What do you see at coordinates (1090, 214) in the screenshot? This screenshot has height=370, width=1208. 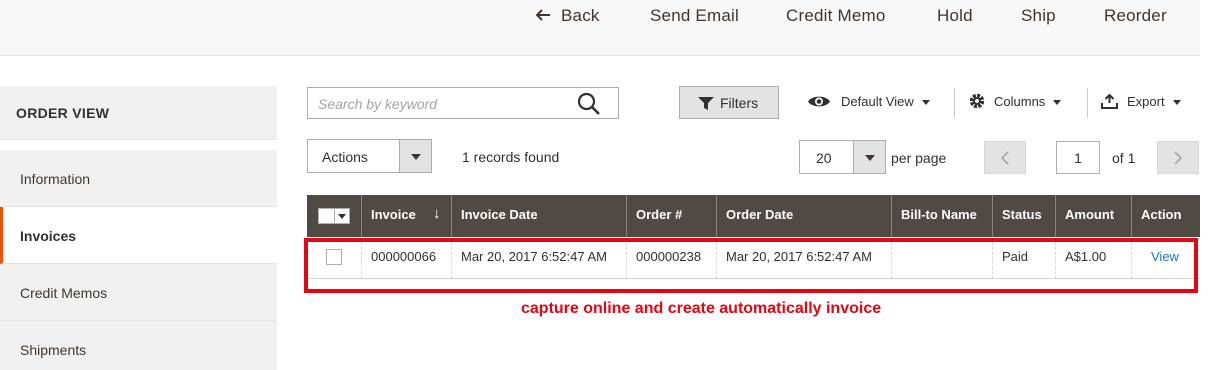 I see `column-header-label: Amount` at bounding box center [1090, 214].